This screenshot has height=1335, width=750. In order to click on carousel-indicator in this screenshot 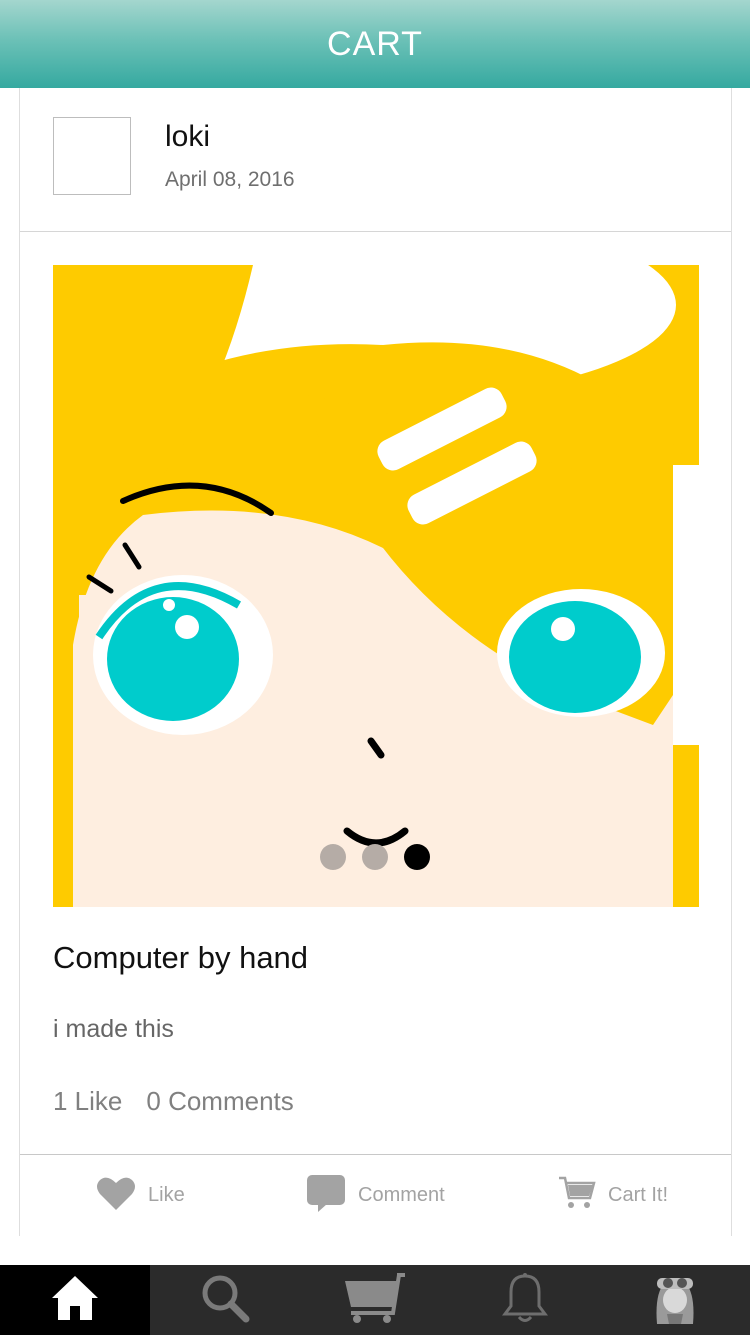, I will do `click(375, 857)`.